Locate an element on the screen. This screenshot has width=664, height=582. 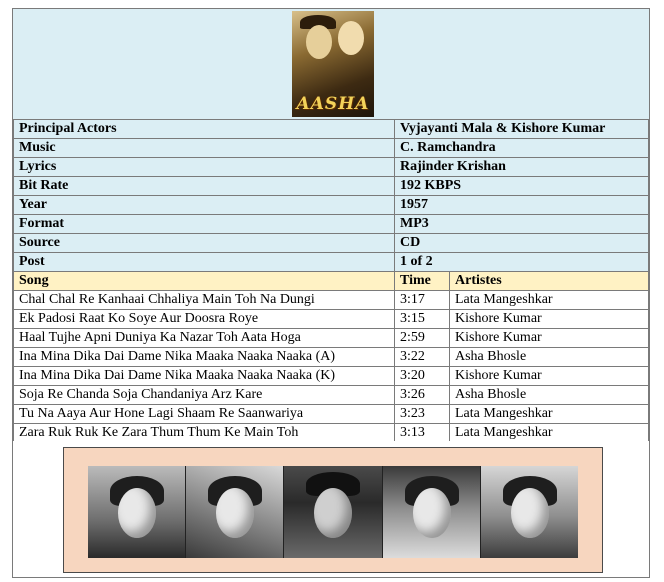
detail-row: Lyrics Rajinder Krishan is located at coordinates (331, 167).